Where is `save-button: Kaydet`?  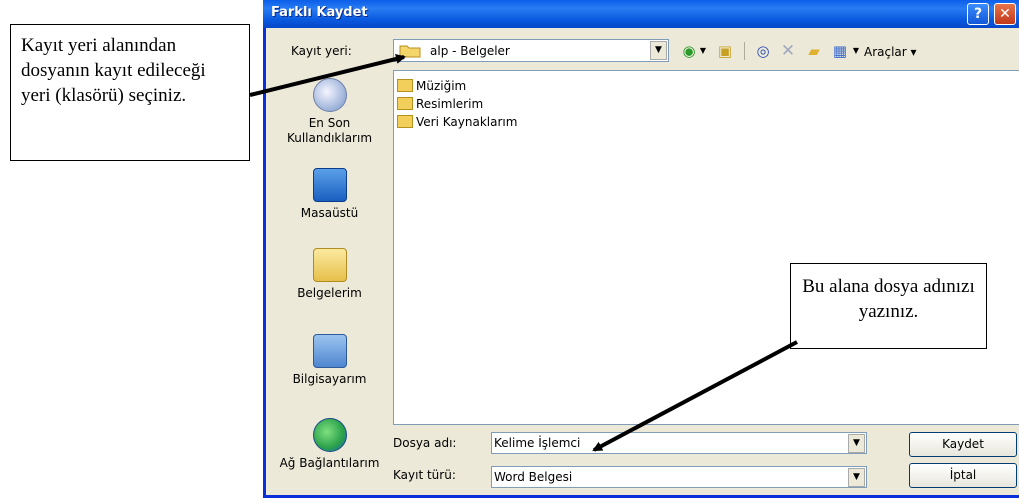
save-button: Kaydet is located at coordinates (963, 444).